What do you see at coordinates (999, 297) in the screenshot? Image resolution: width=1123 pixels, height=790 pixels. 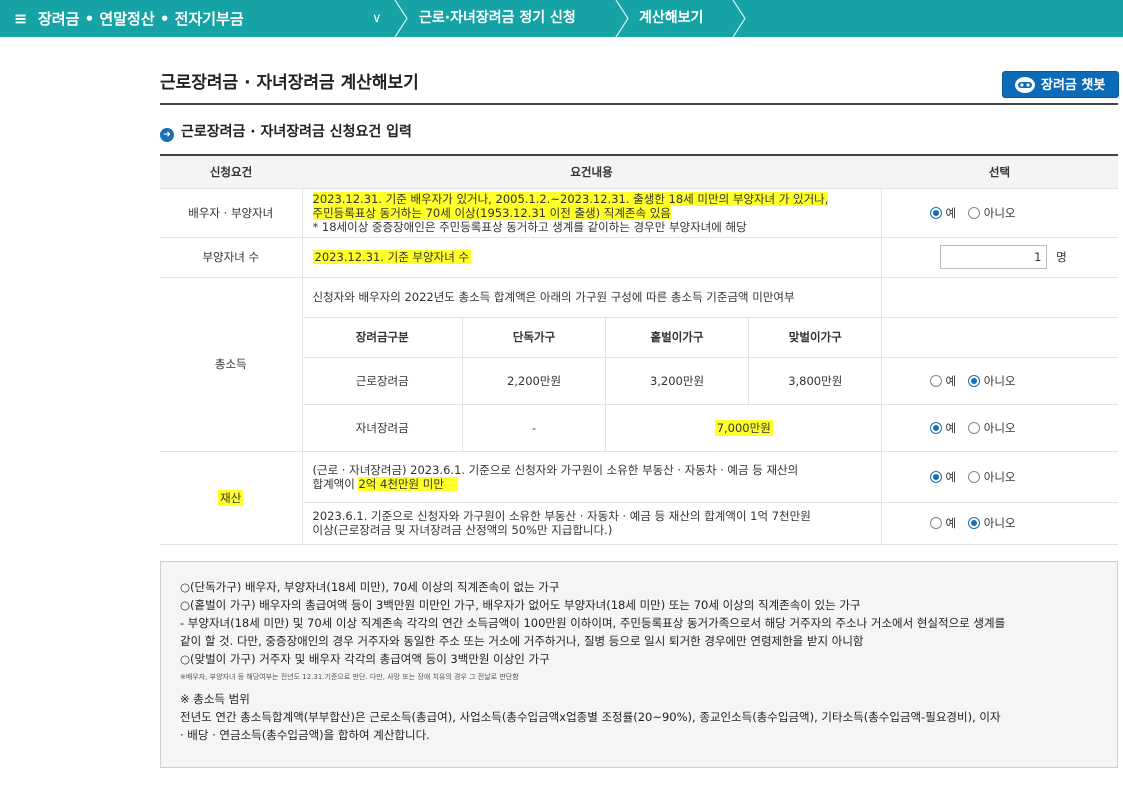 I see `income-empty-cell` at bounding box center [999, 297].